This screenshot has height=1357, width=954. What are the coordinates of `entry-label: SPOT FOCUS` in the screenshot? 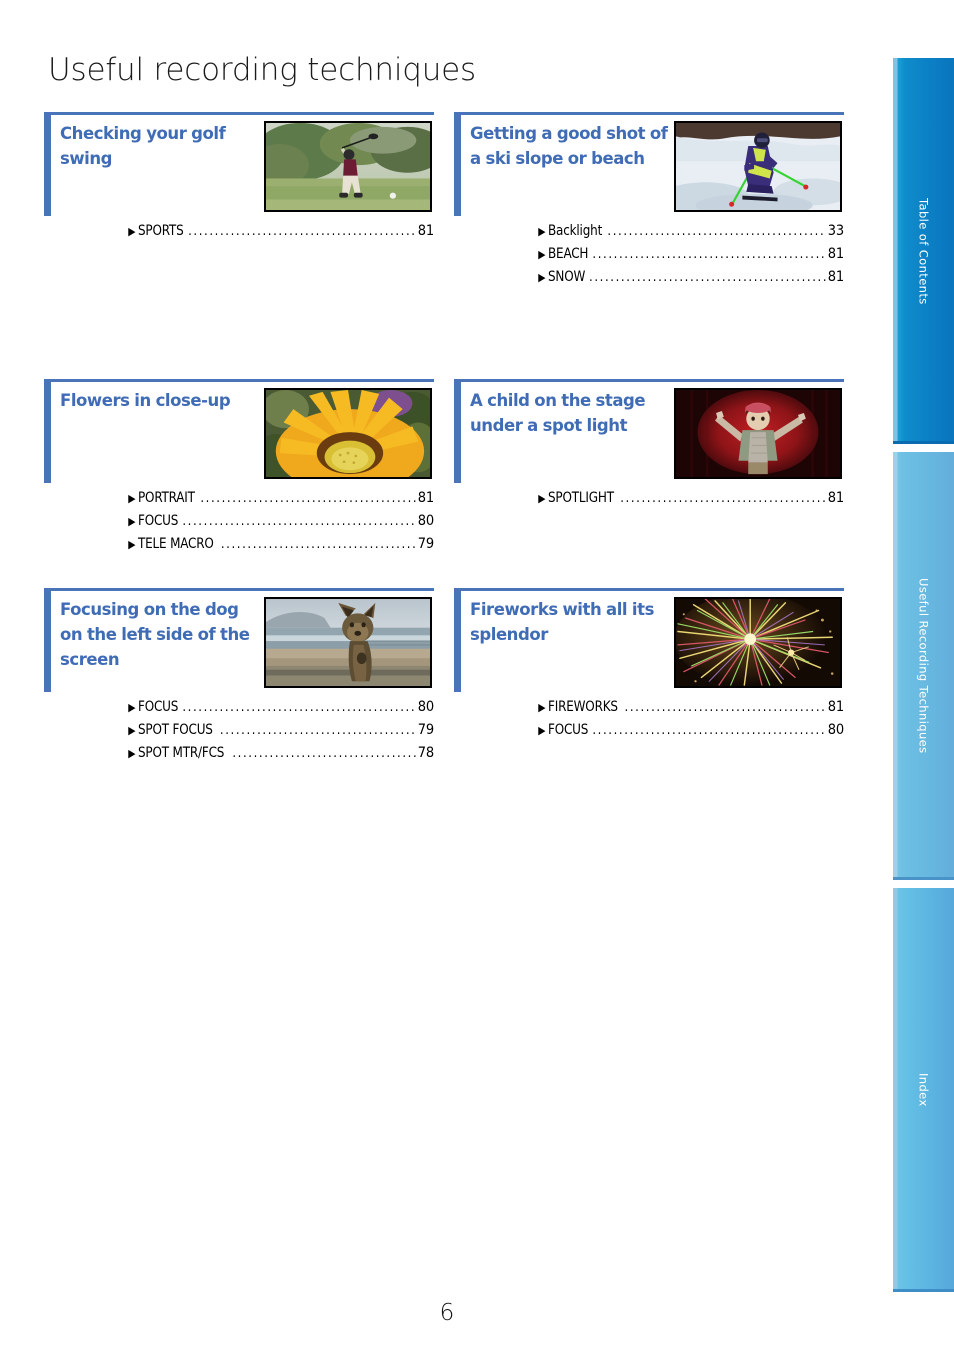 It's located at (175, 730).